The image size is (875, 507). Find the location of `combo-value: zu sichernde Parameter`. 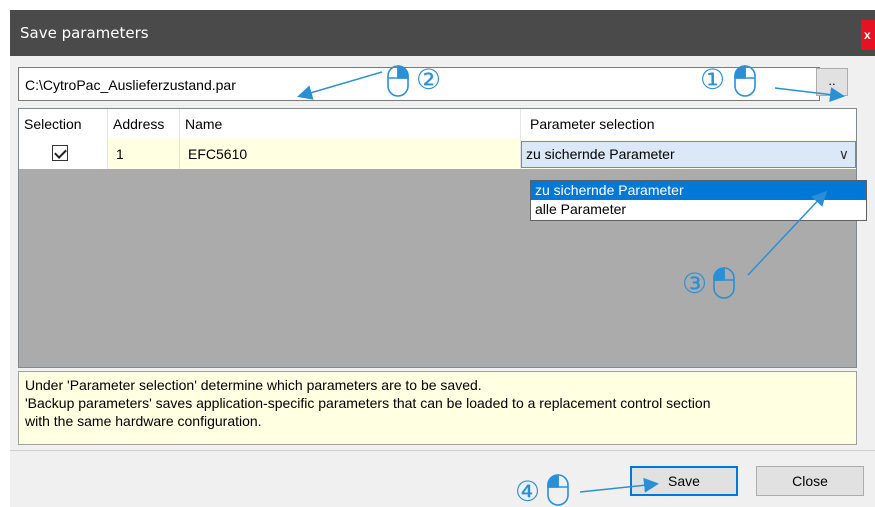

combo-value: zu sichernde Parameter is located at coordinates (600, 154).